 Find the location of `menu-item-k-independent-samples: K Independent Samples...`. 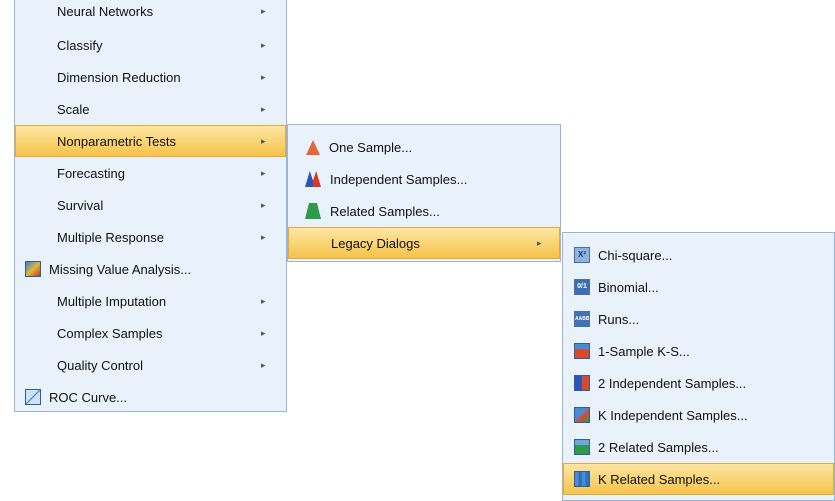

menu-item-k-independent-samples: K Independent Samples... is located at coordinates (698, 415).